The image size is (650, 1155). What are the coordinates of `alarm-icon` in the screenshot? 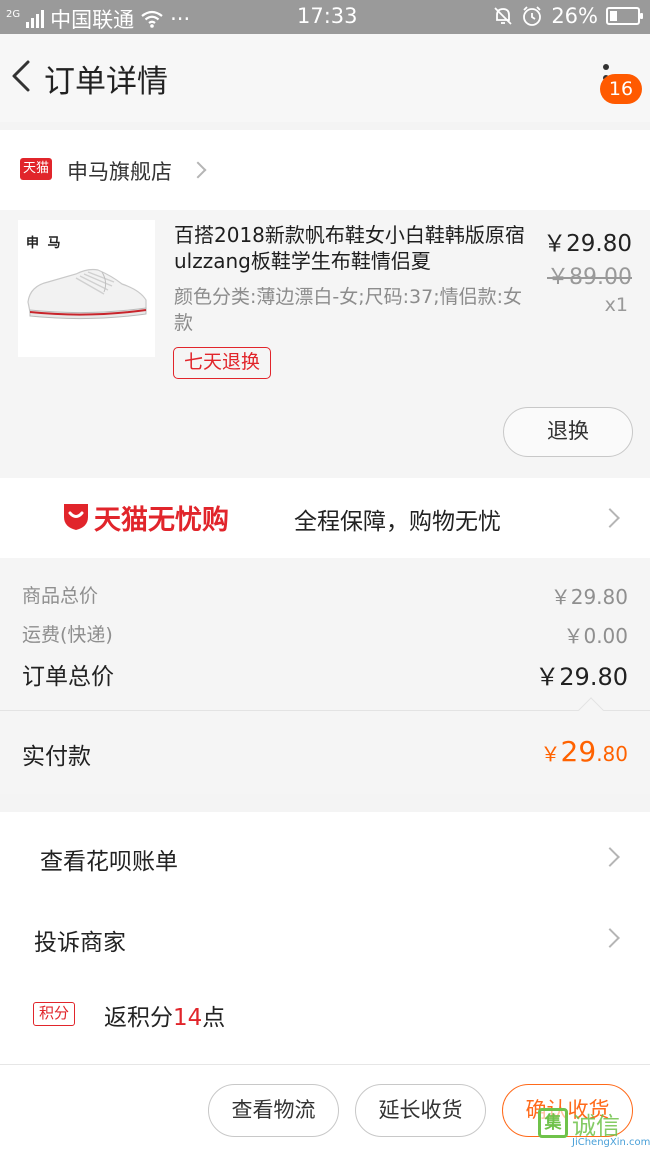 It's located at (532, 16).